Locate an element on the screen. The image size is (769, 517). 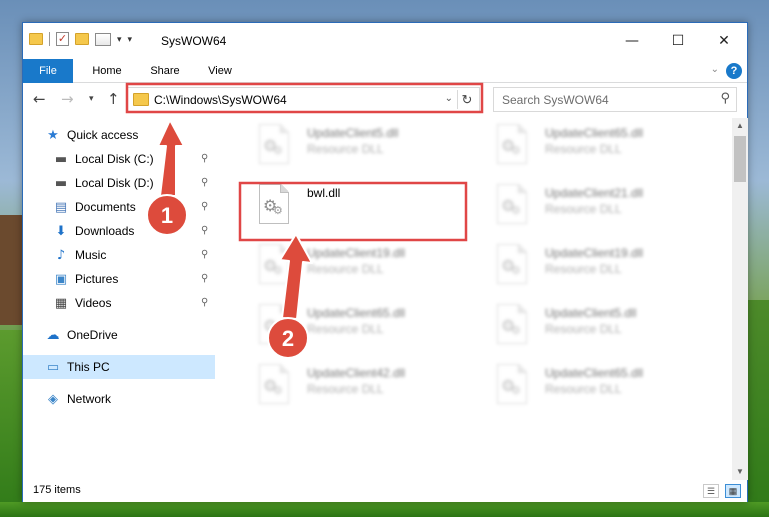
properties-check-icon: ✓ is located at coordinates (62, 39).